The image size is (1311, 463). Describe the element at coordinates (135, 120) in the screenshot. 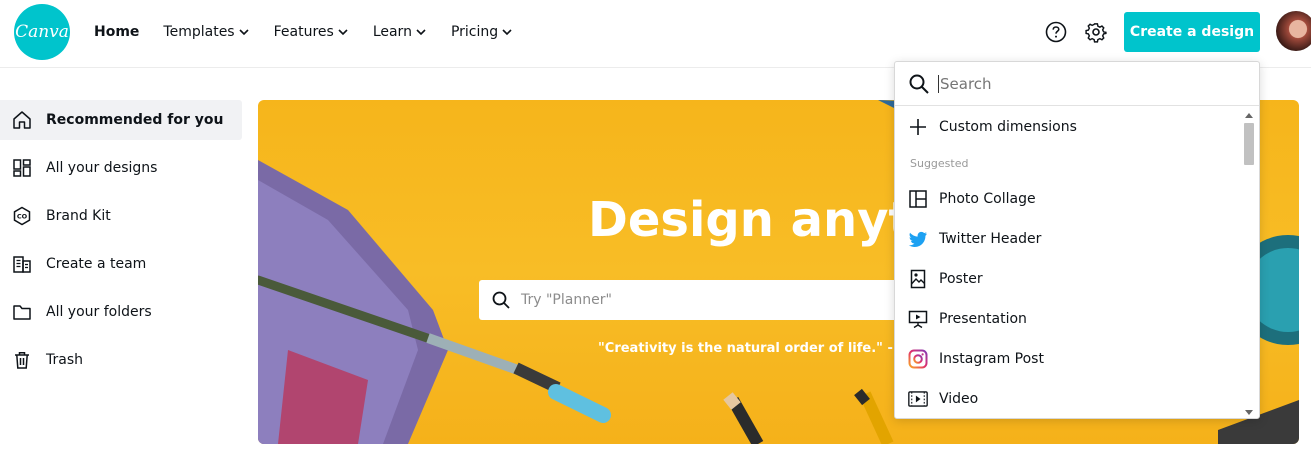

I see `sidebar-item-label: Recommended for you` at that location.